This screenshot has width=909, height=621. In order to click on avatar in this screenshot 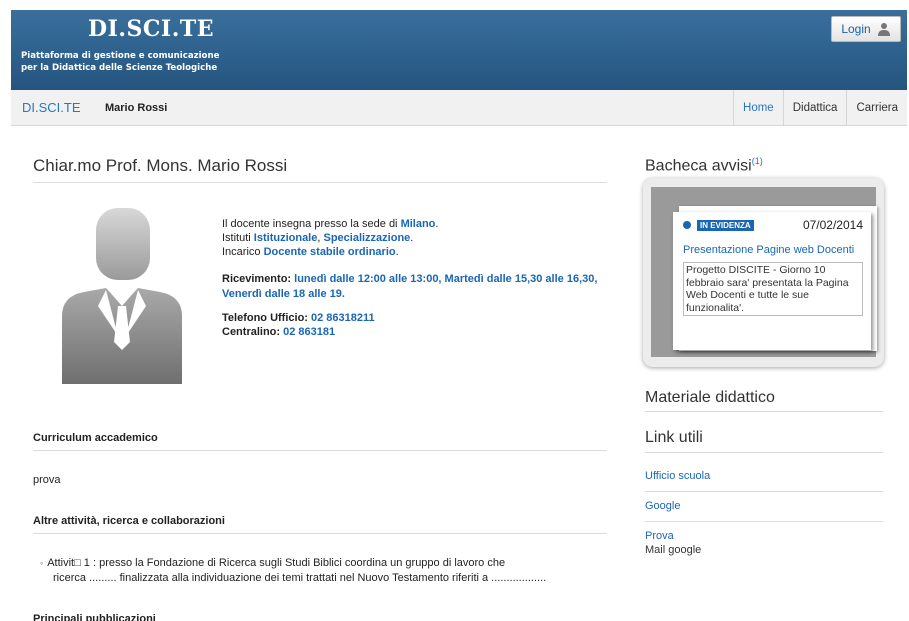, I will do `click(122, 296)`.